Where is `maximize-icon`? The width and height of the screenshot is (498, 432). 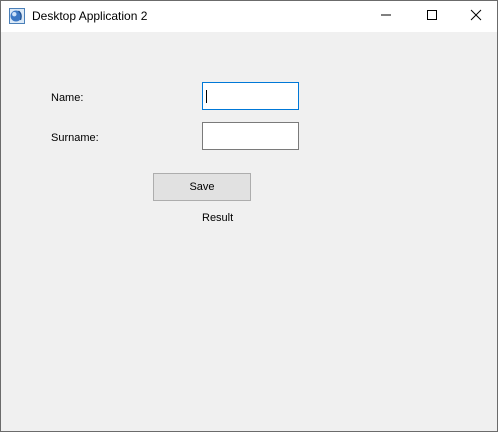 maximize-icon is located at coordinates (432, 17).